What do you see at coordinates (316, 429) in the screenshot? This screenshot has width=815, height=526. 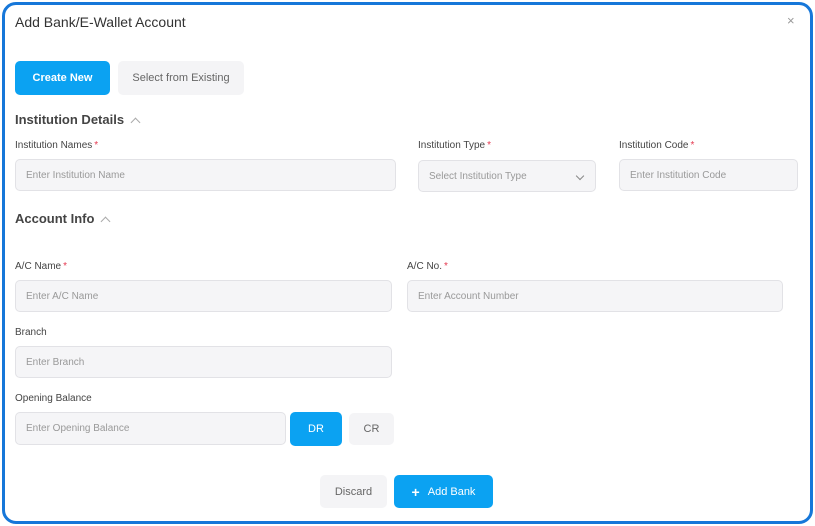 I see `dr-button: DR` at bounding box center [316, 429].